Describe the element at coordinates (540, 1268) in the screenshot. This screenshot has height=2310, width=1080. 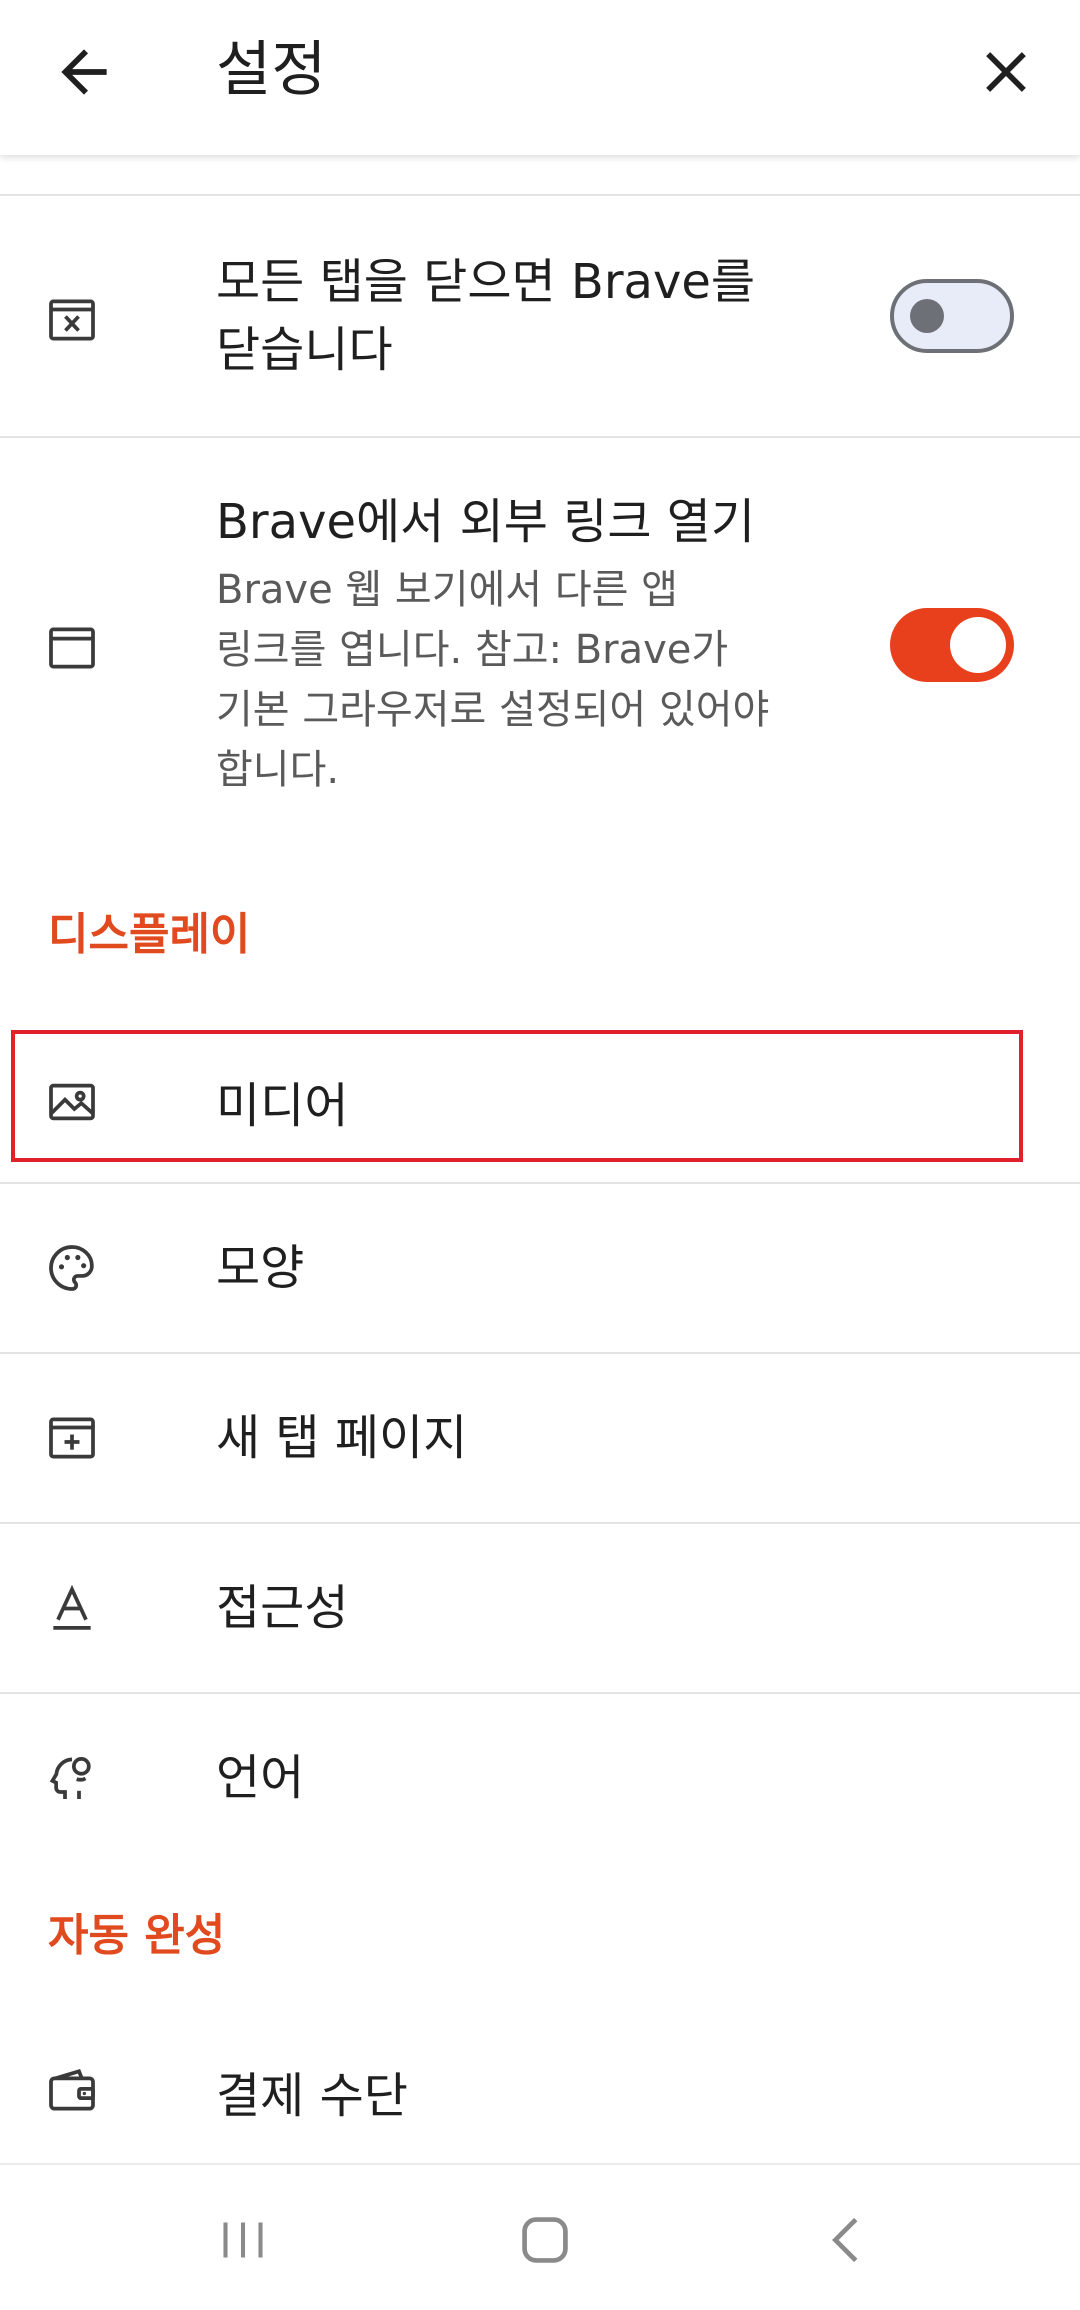
I see `settings-item-appearance: 모양` at that location.